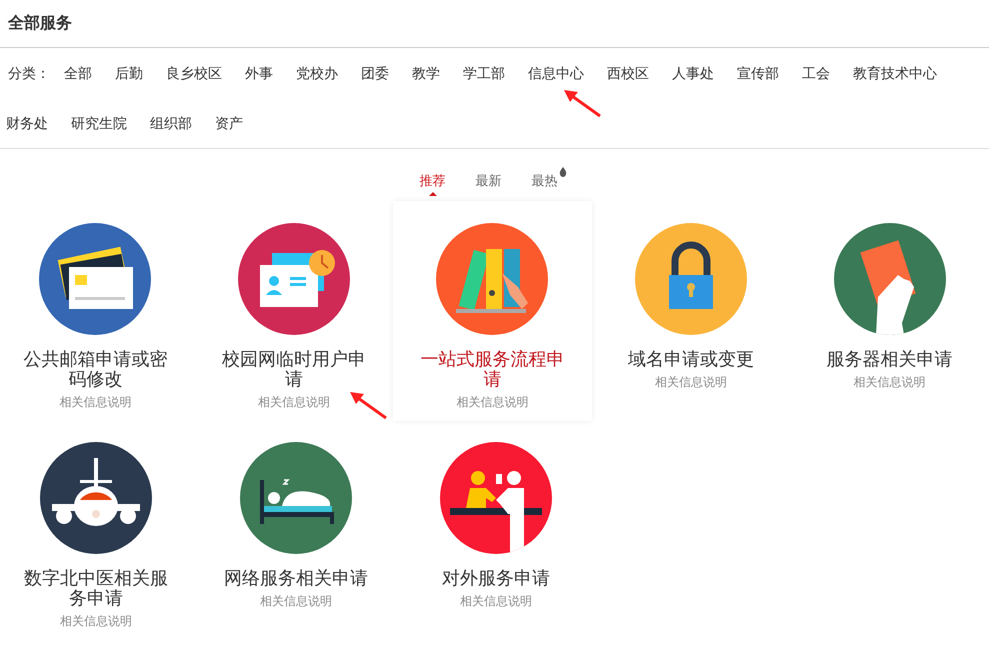 The width and height of the screenshot is (989, 647). What do you see at coordinates (895, 73) in the screenshot?
I see `category-link: 教育技术中心` at bounding box center [895, 73].